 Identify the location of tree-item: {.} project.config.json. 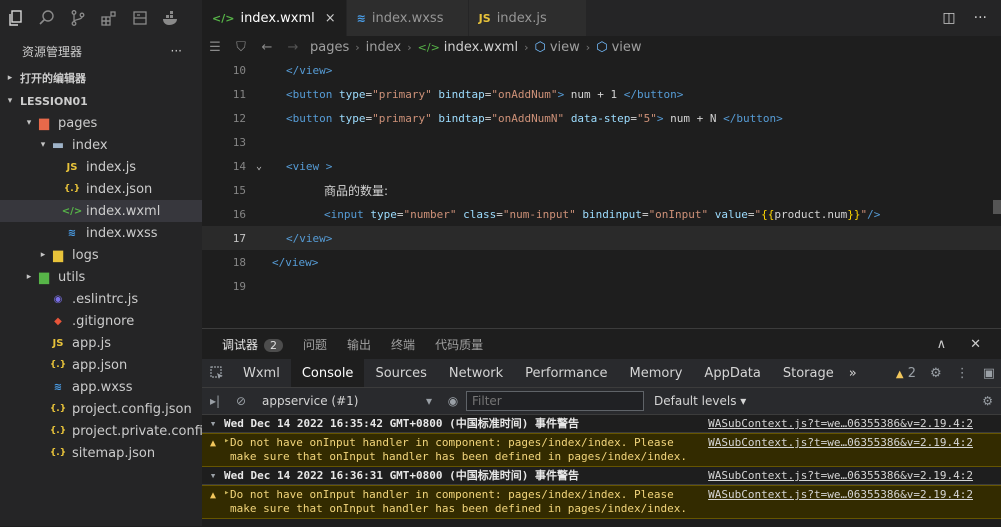
(101, 409).